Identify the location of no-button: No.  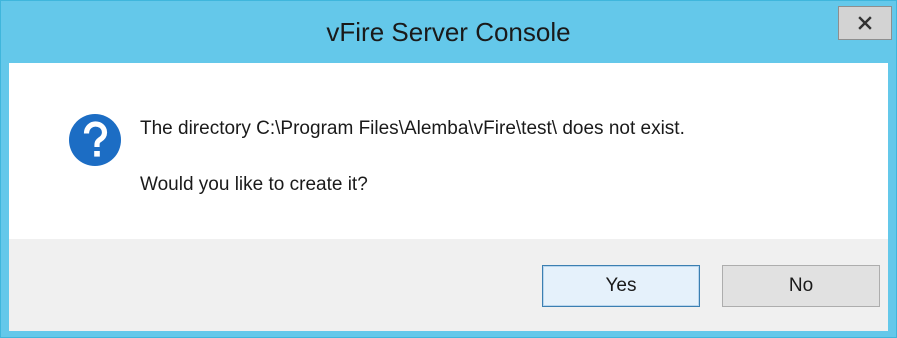
(801, 286).